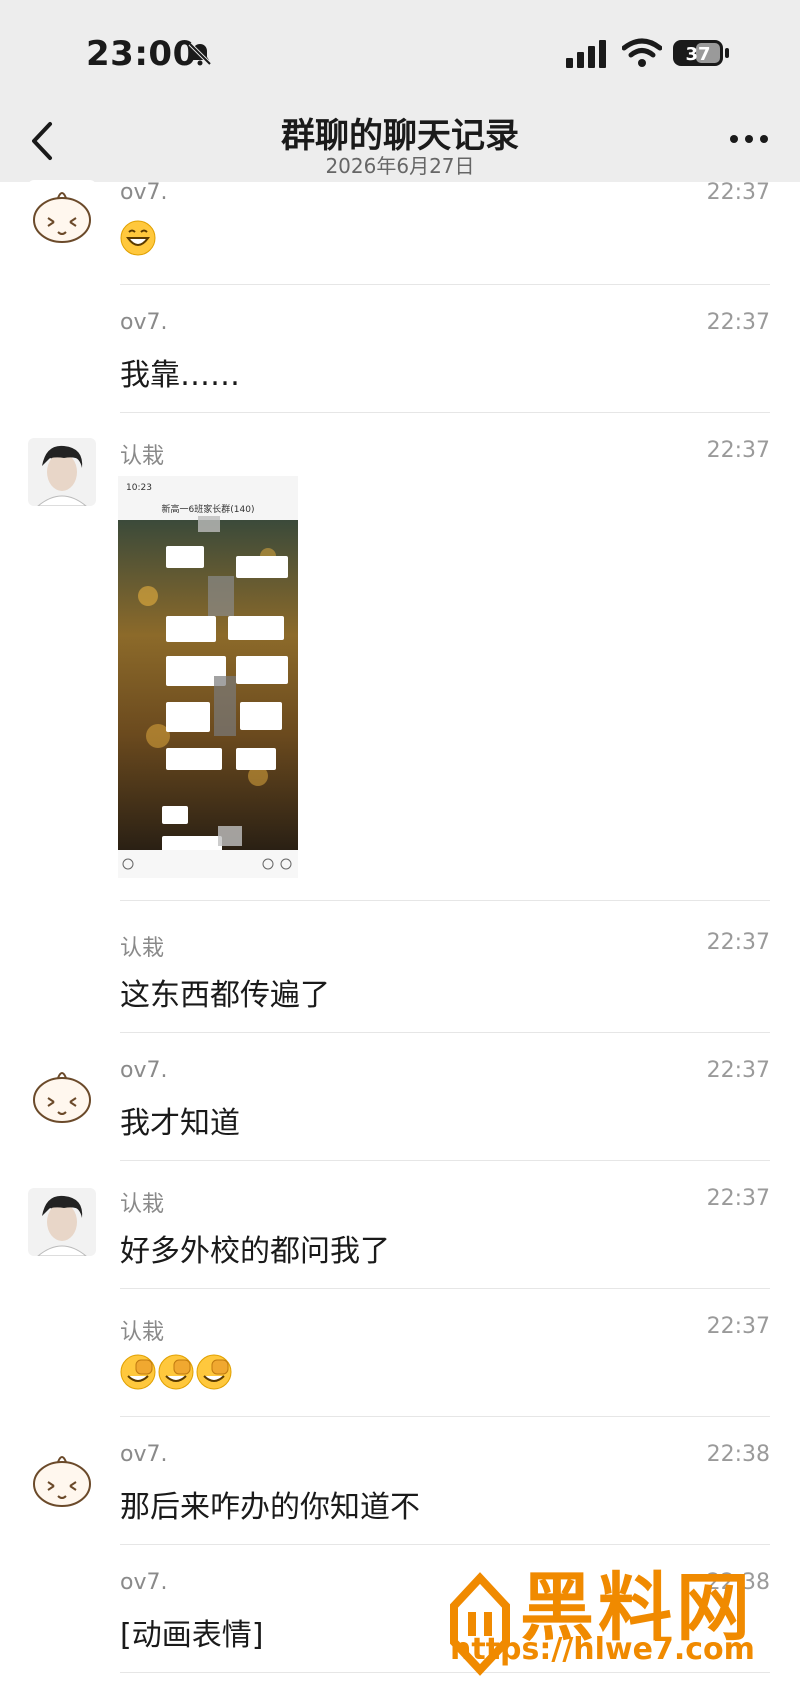  I want to click on message-text: 好多外校的都问我了, so click(255, 1251).